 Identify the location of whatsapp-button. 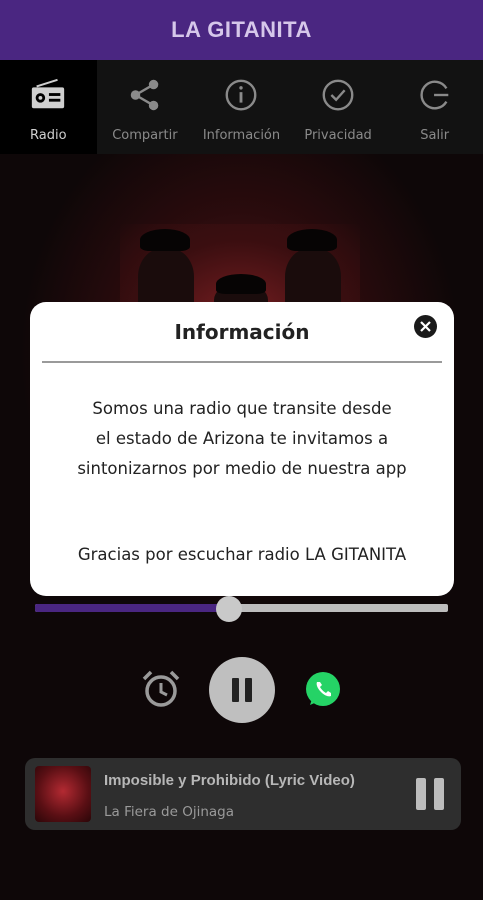
(323, 690).